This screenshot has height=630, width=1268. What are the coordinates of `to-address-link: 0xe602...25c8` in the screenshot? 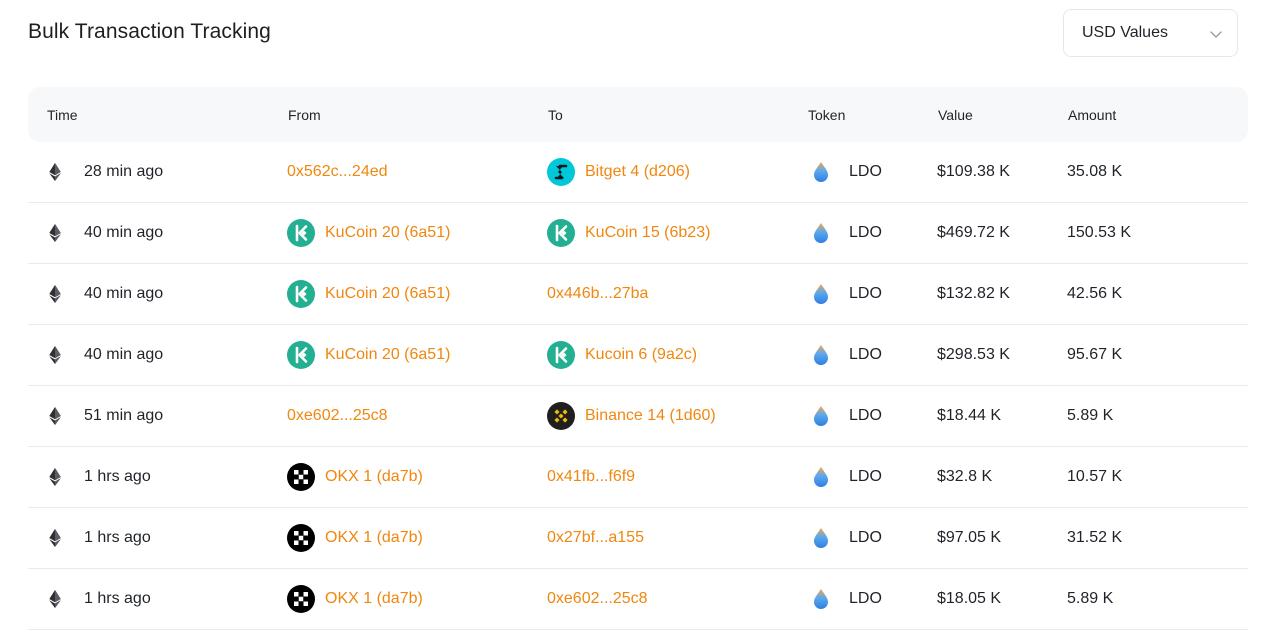 It's located at (597, 599).